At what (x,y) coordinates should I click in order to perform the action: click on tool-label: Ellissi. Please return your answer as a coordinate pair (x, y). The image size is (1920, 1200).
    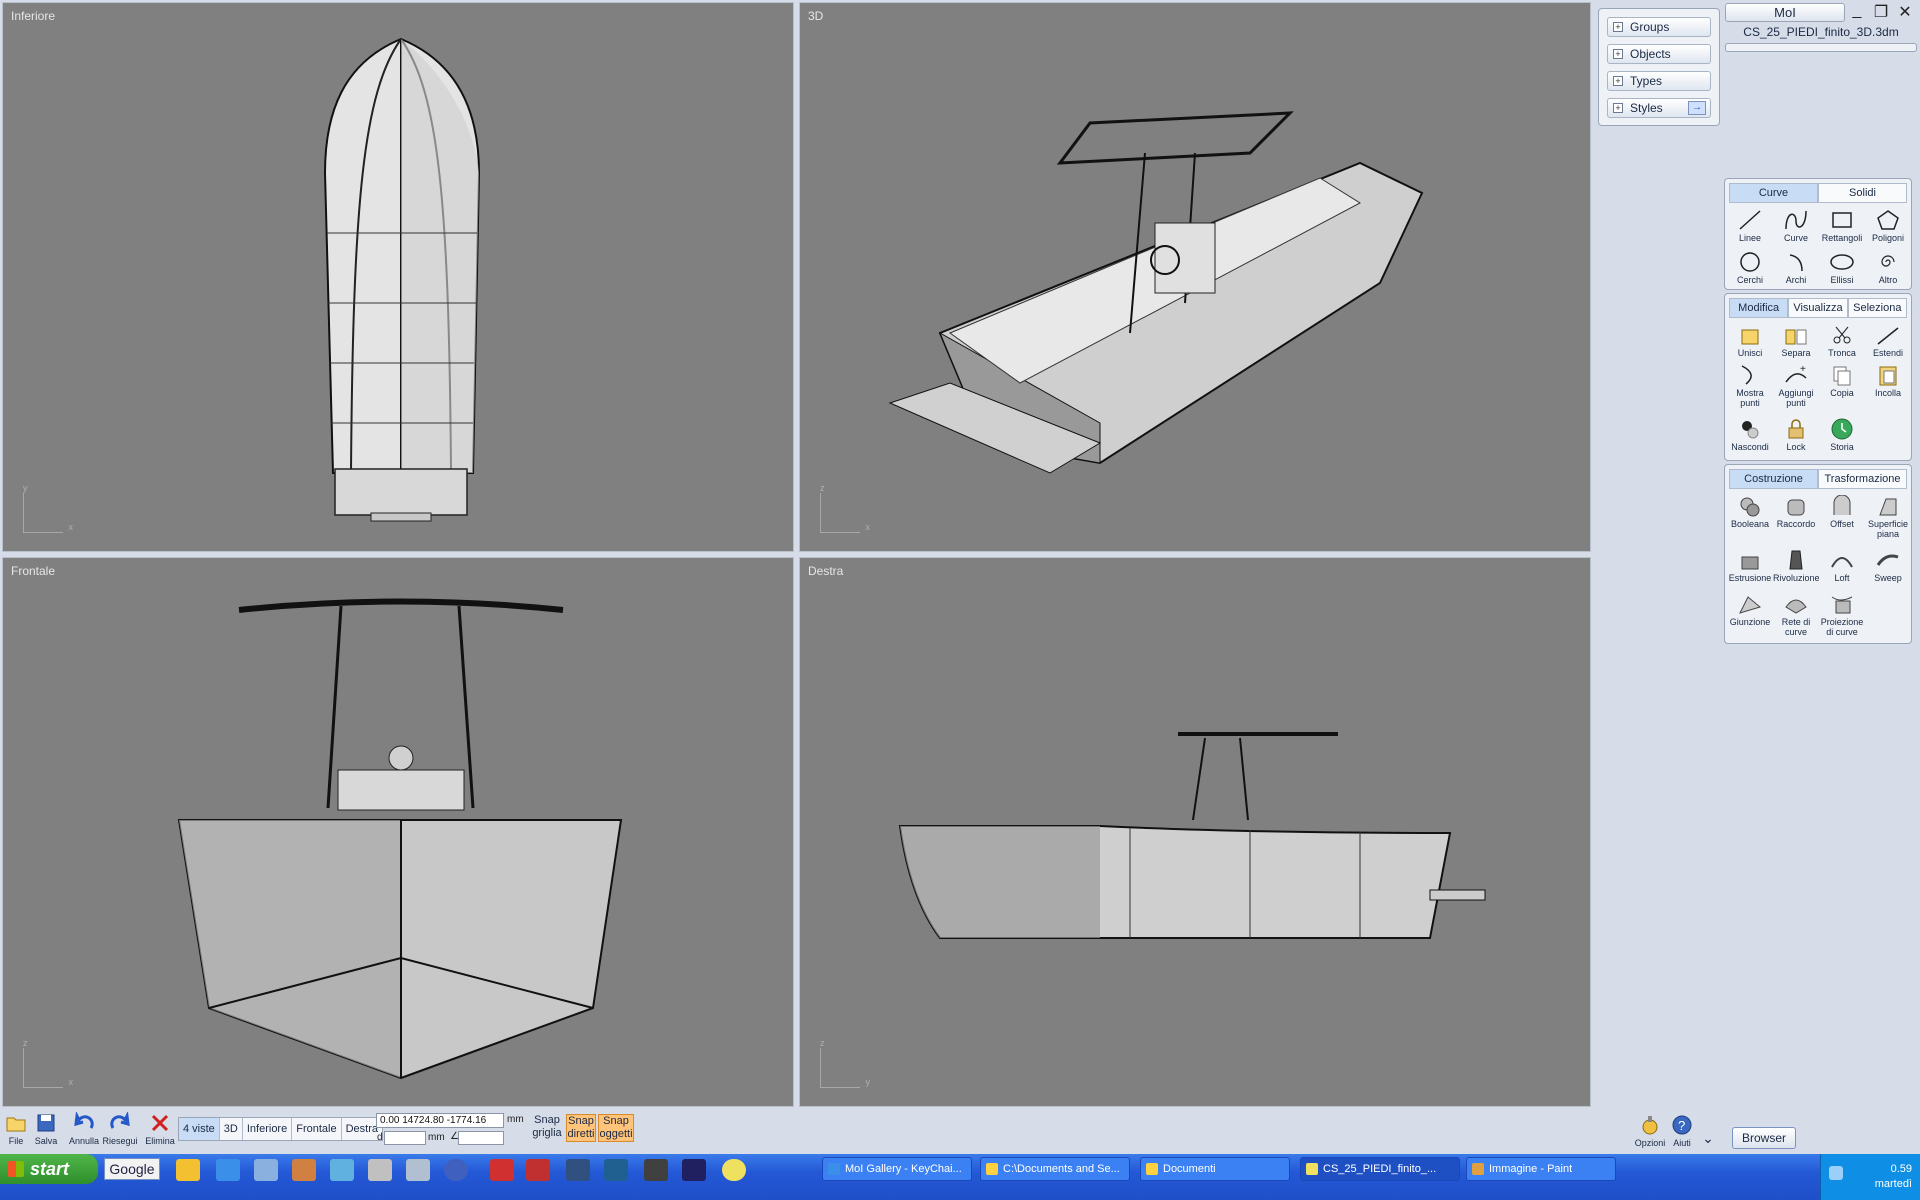
    Looking at the image, I should click on (1842, 280).